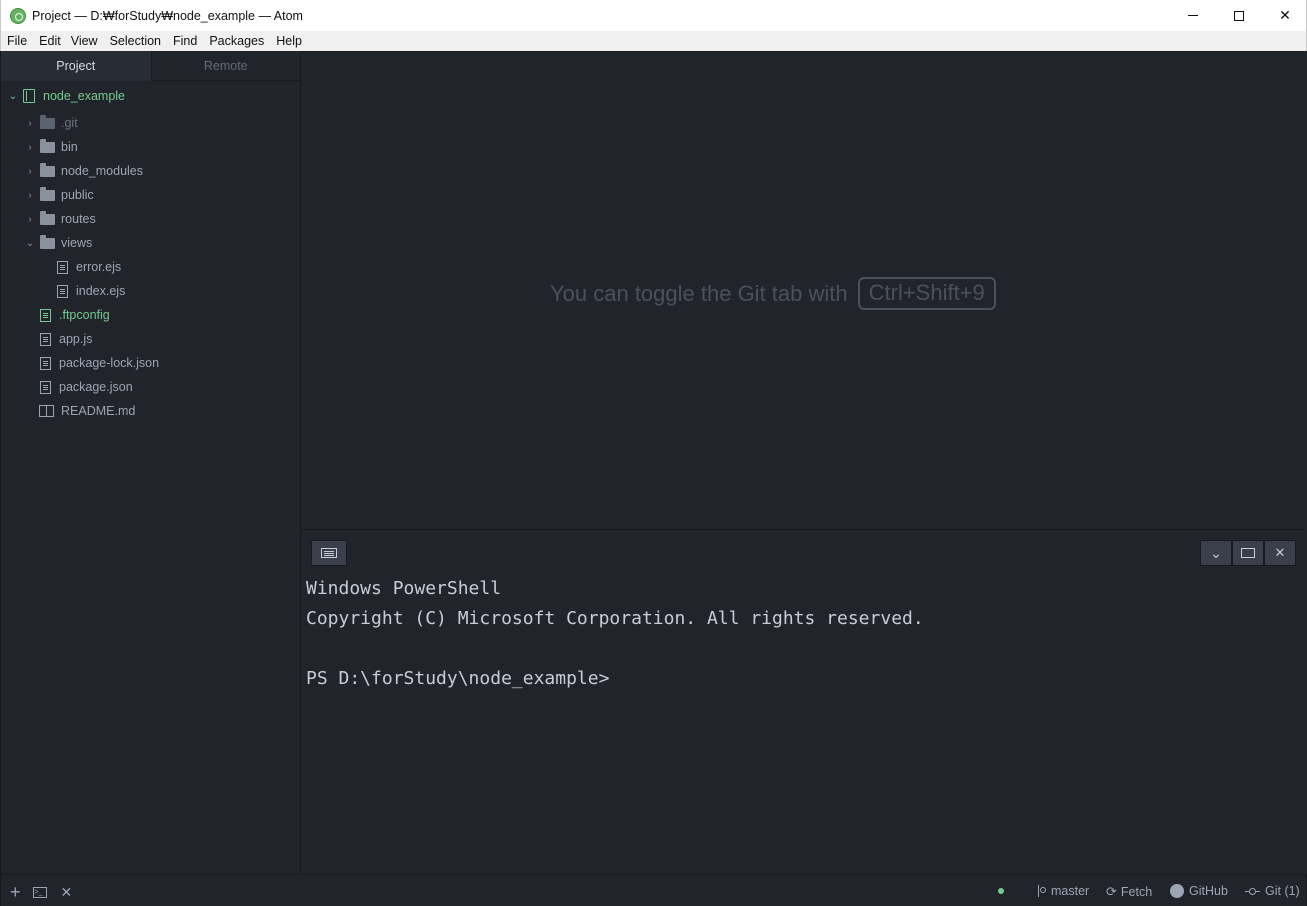 This screenshot has width=1307, height=906. I want to click on panel-tabs: Project Remote, so click(150, 66).